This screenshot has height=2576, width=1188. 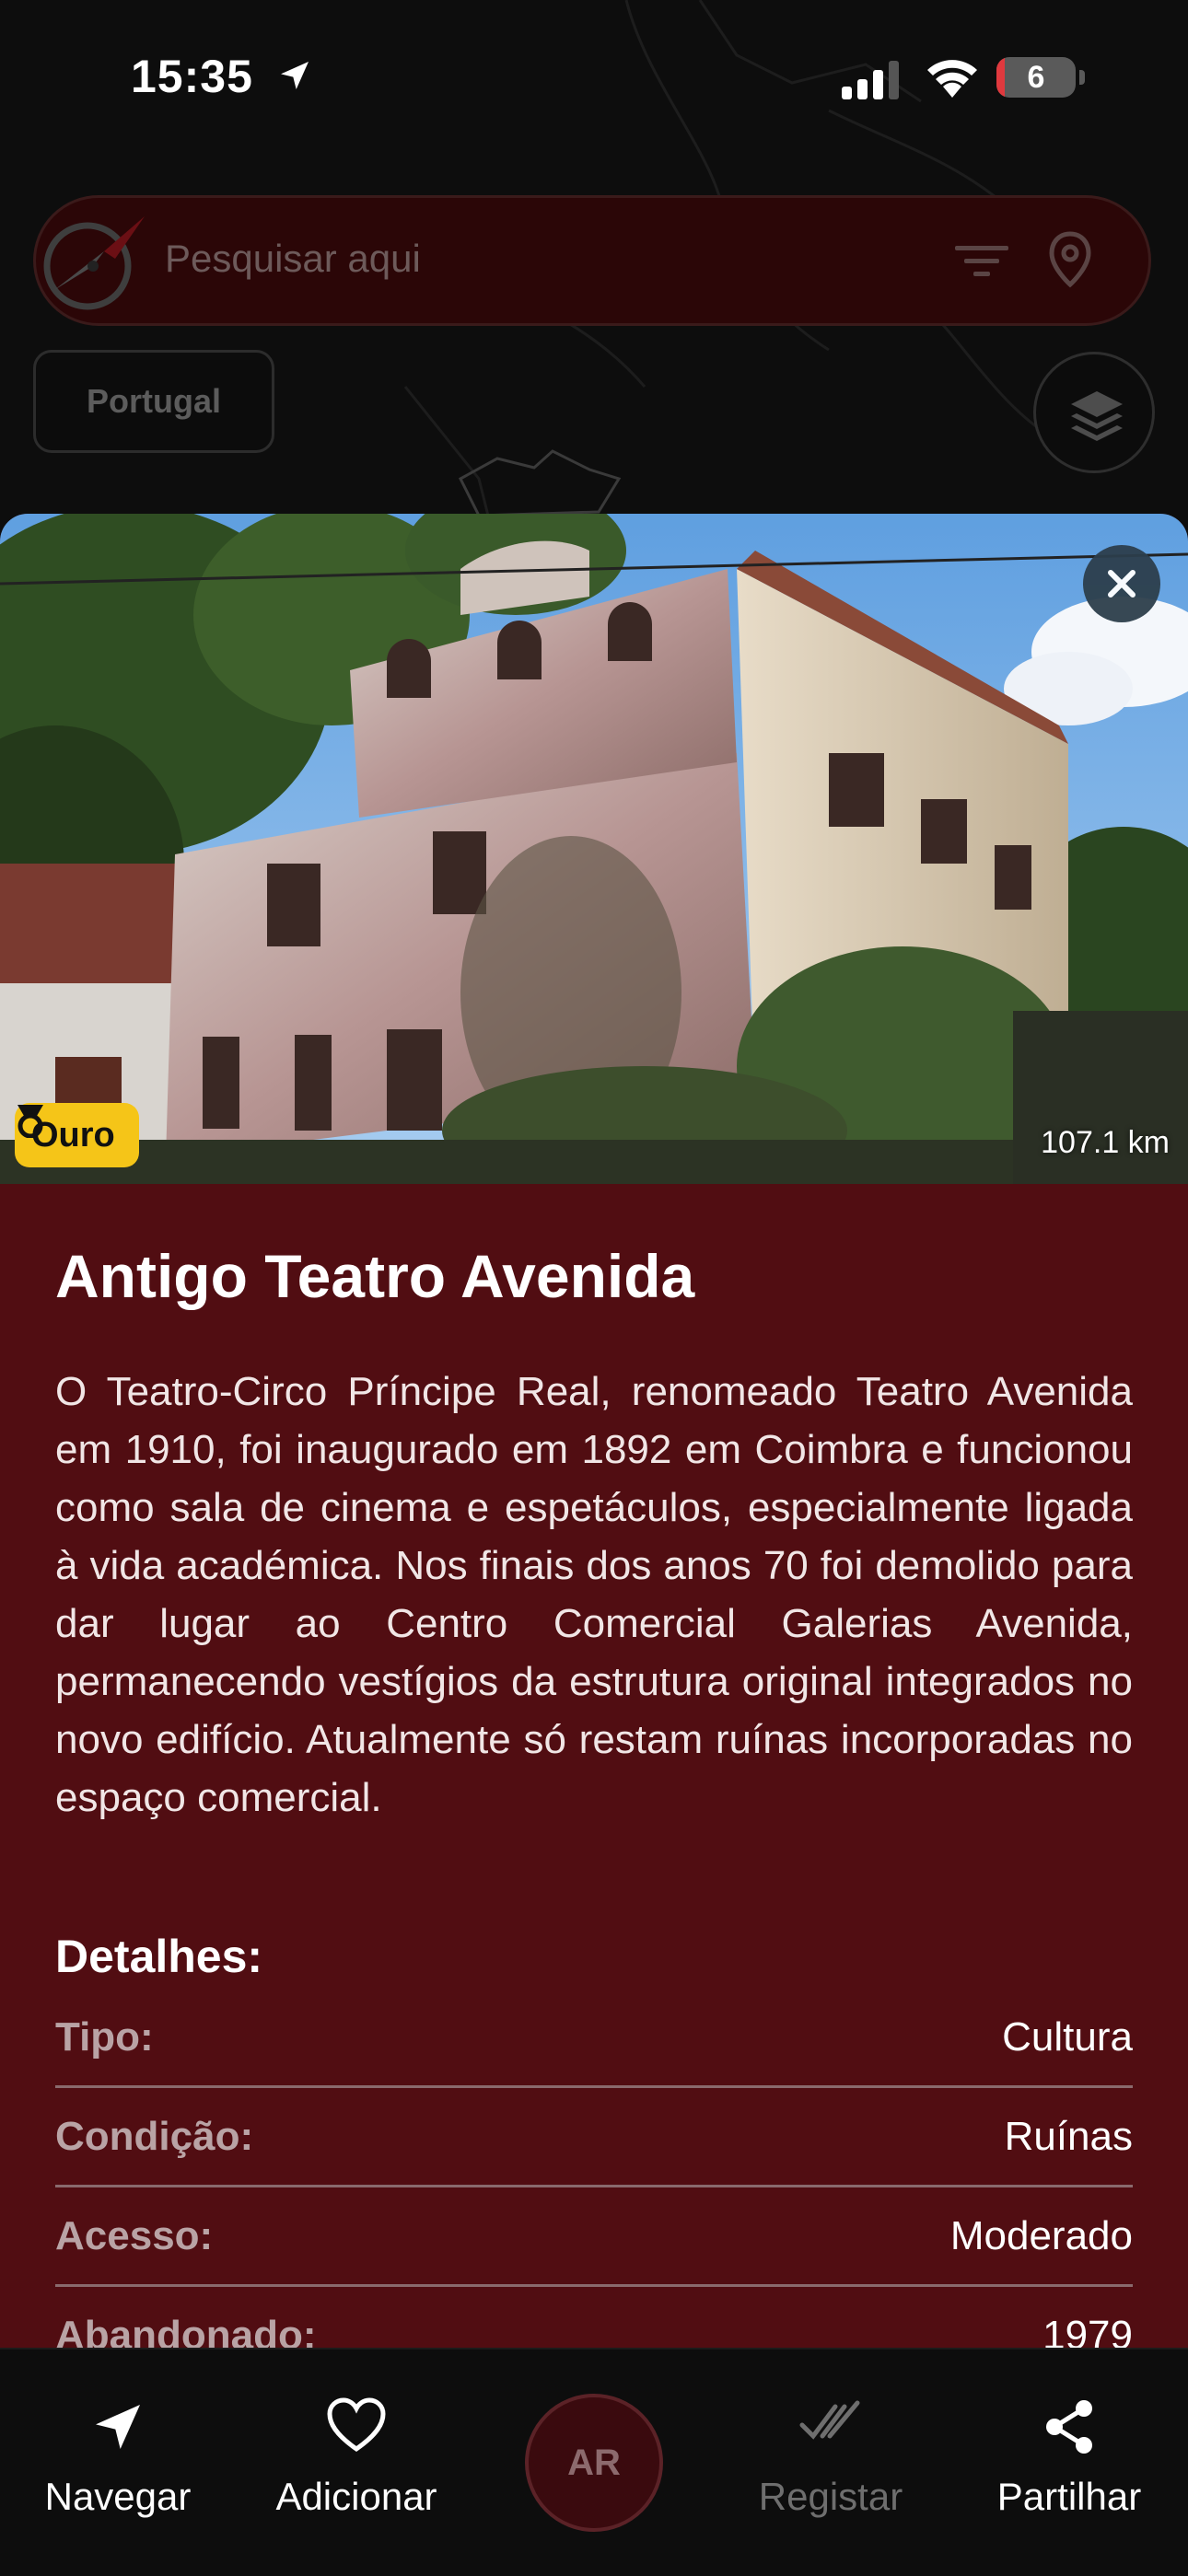 I want to click on distance-label: 107.1 km, so click(x=1105, y=1142).